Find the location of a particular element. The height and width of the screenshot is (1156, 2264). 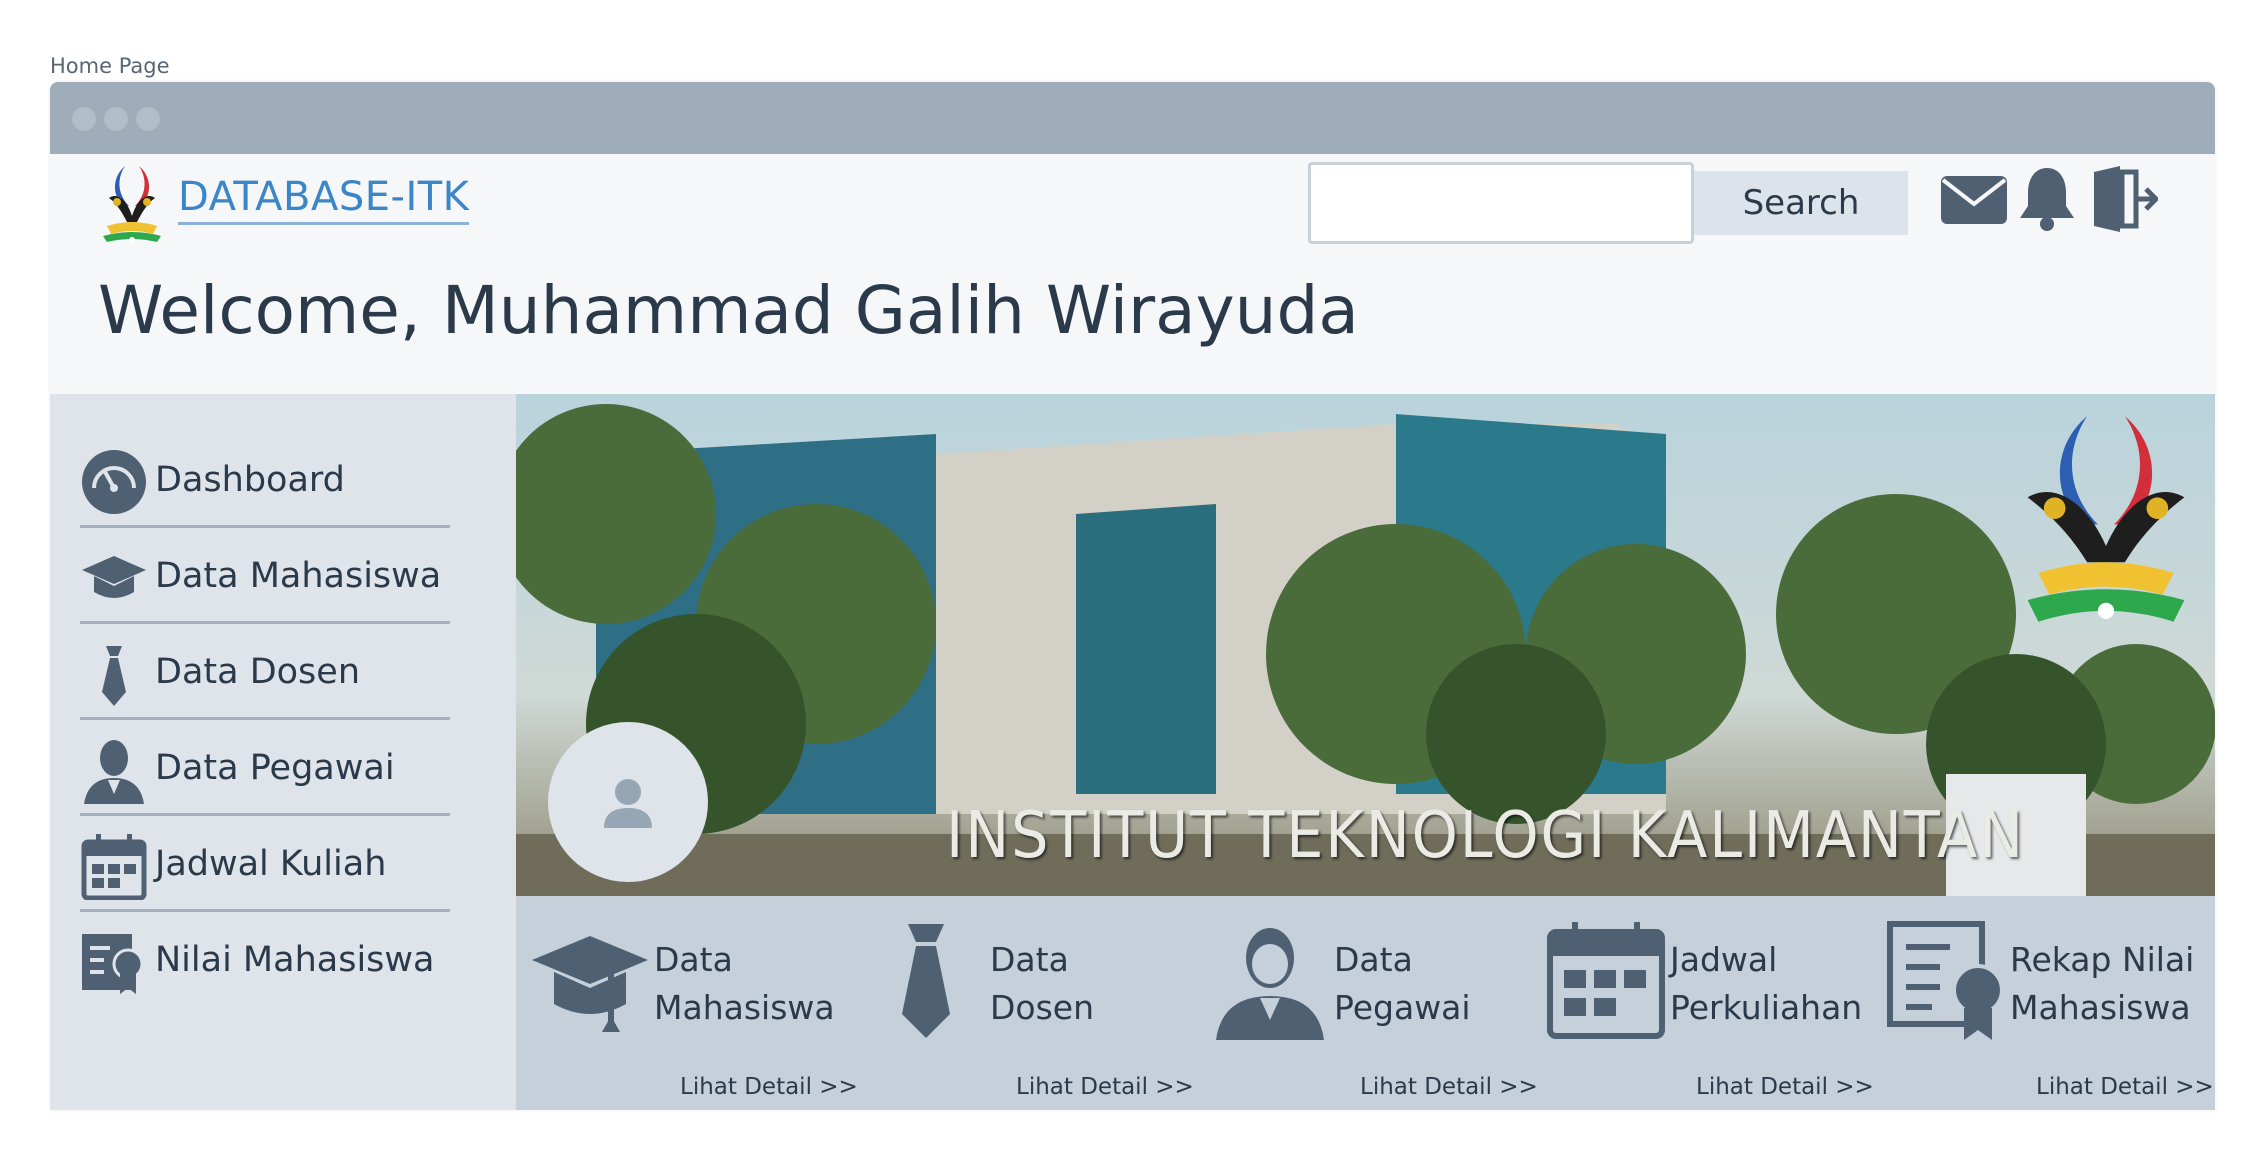

card-jadwal-perkuliahan: Jadwal Perkuliahan Lihat Detail >> is located at coordinates (1716, 1003).